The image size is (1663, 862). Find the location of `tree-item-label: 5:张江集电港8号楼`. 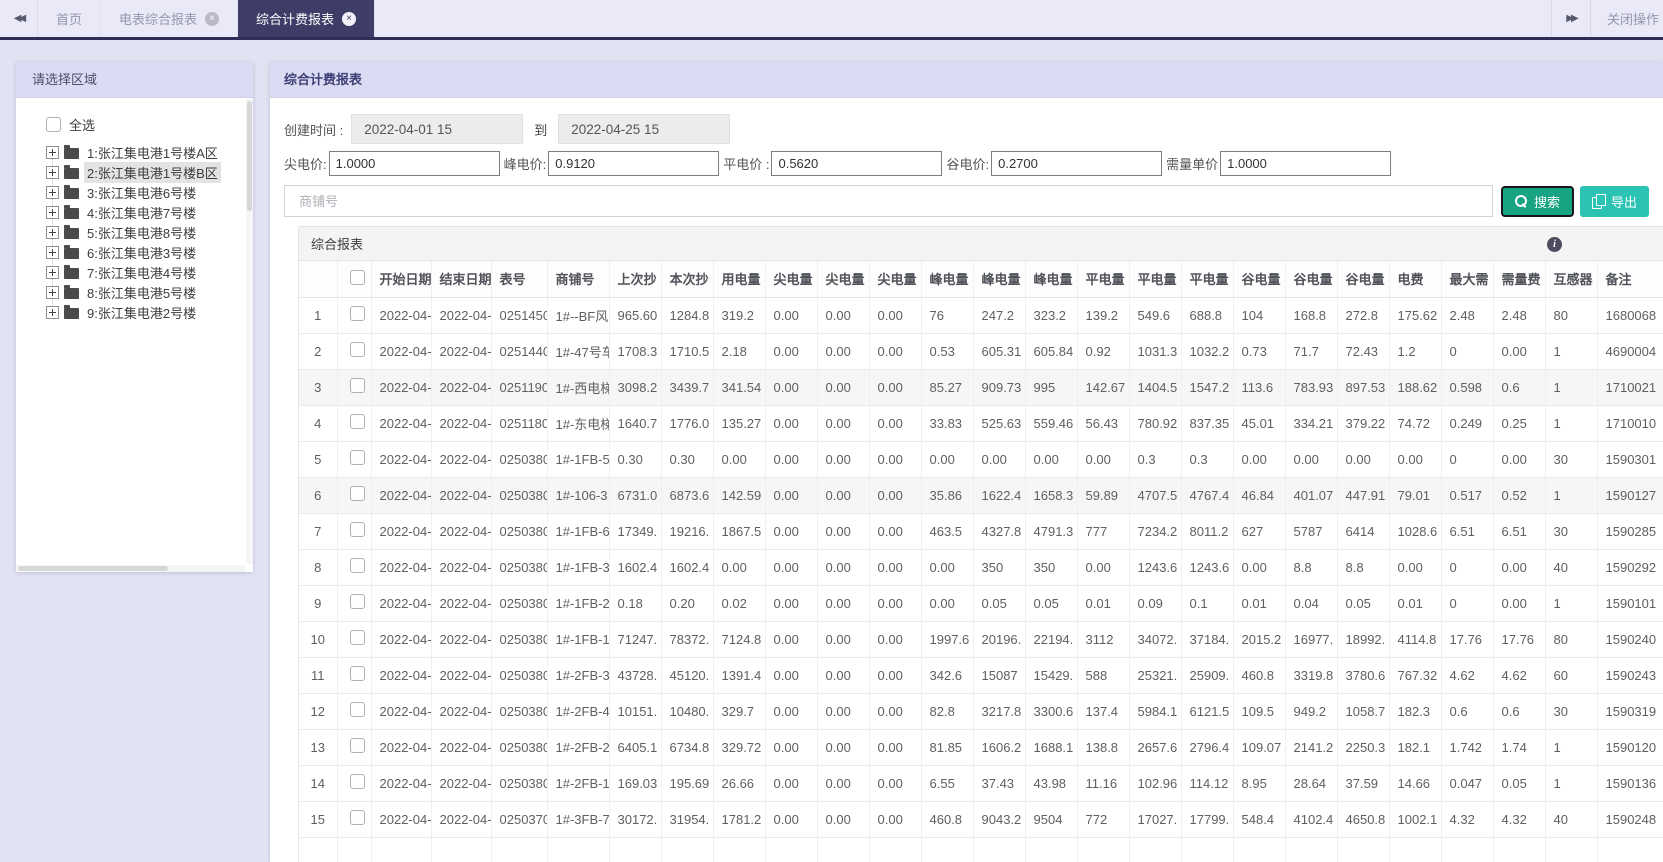

tree-item-label: 5:张江集电港8号楼 is located at coordinates (142, 233).